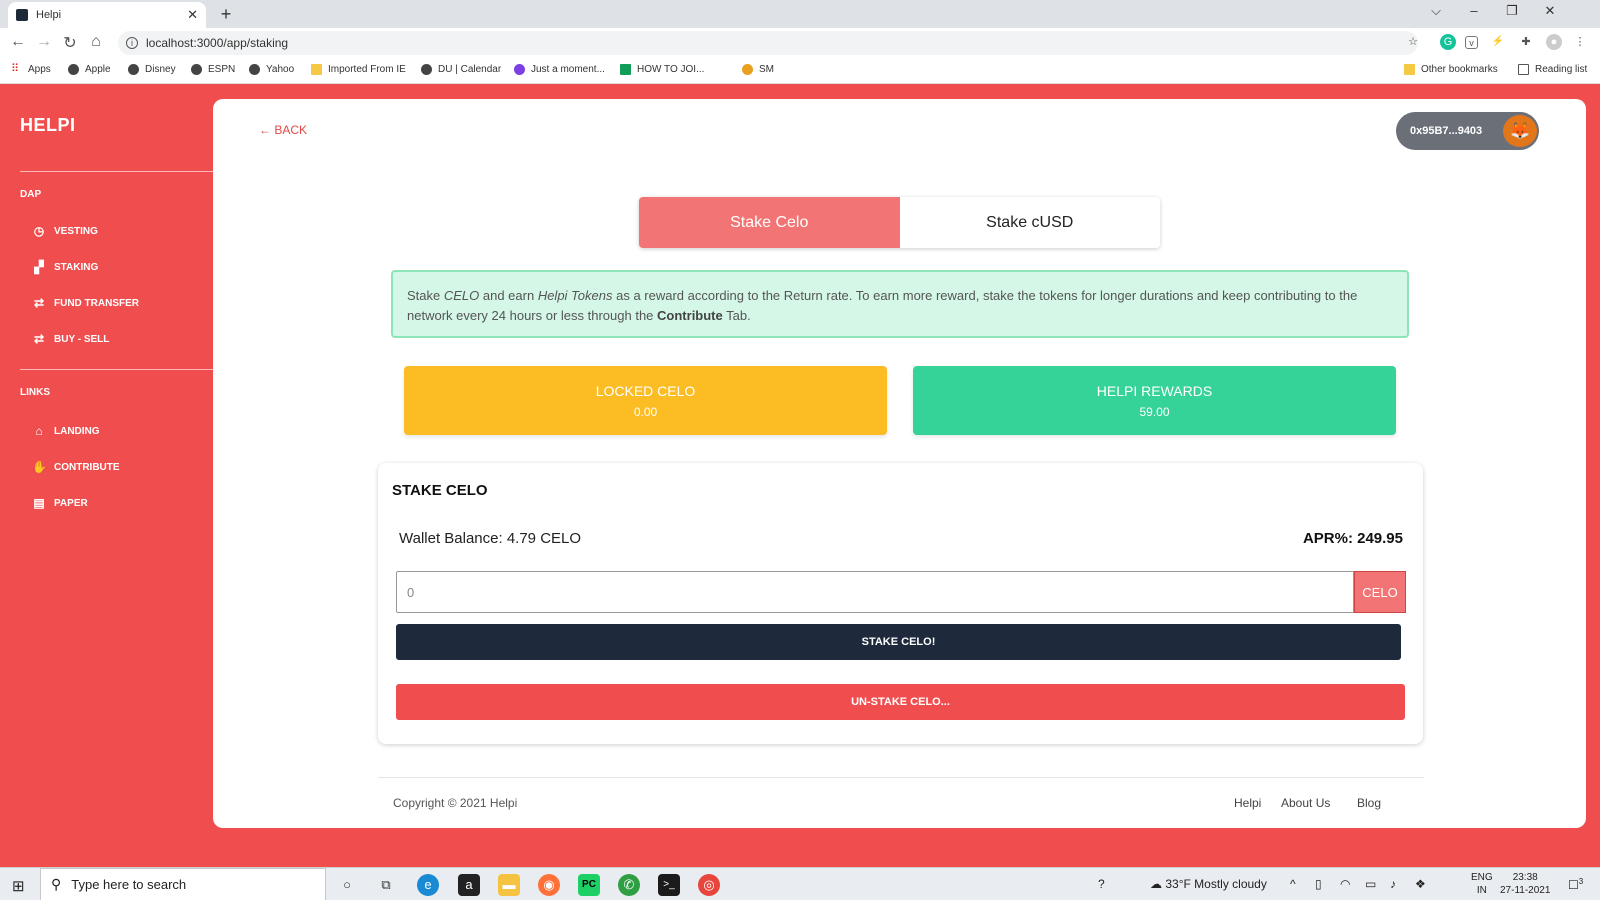  I want to click on stake-token-tabs: Stake Celo Stake cUSD, so click(899, 222).